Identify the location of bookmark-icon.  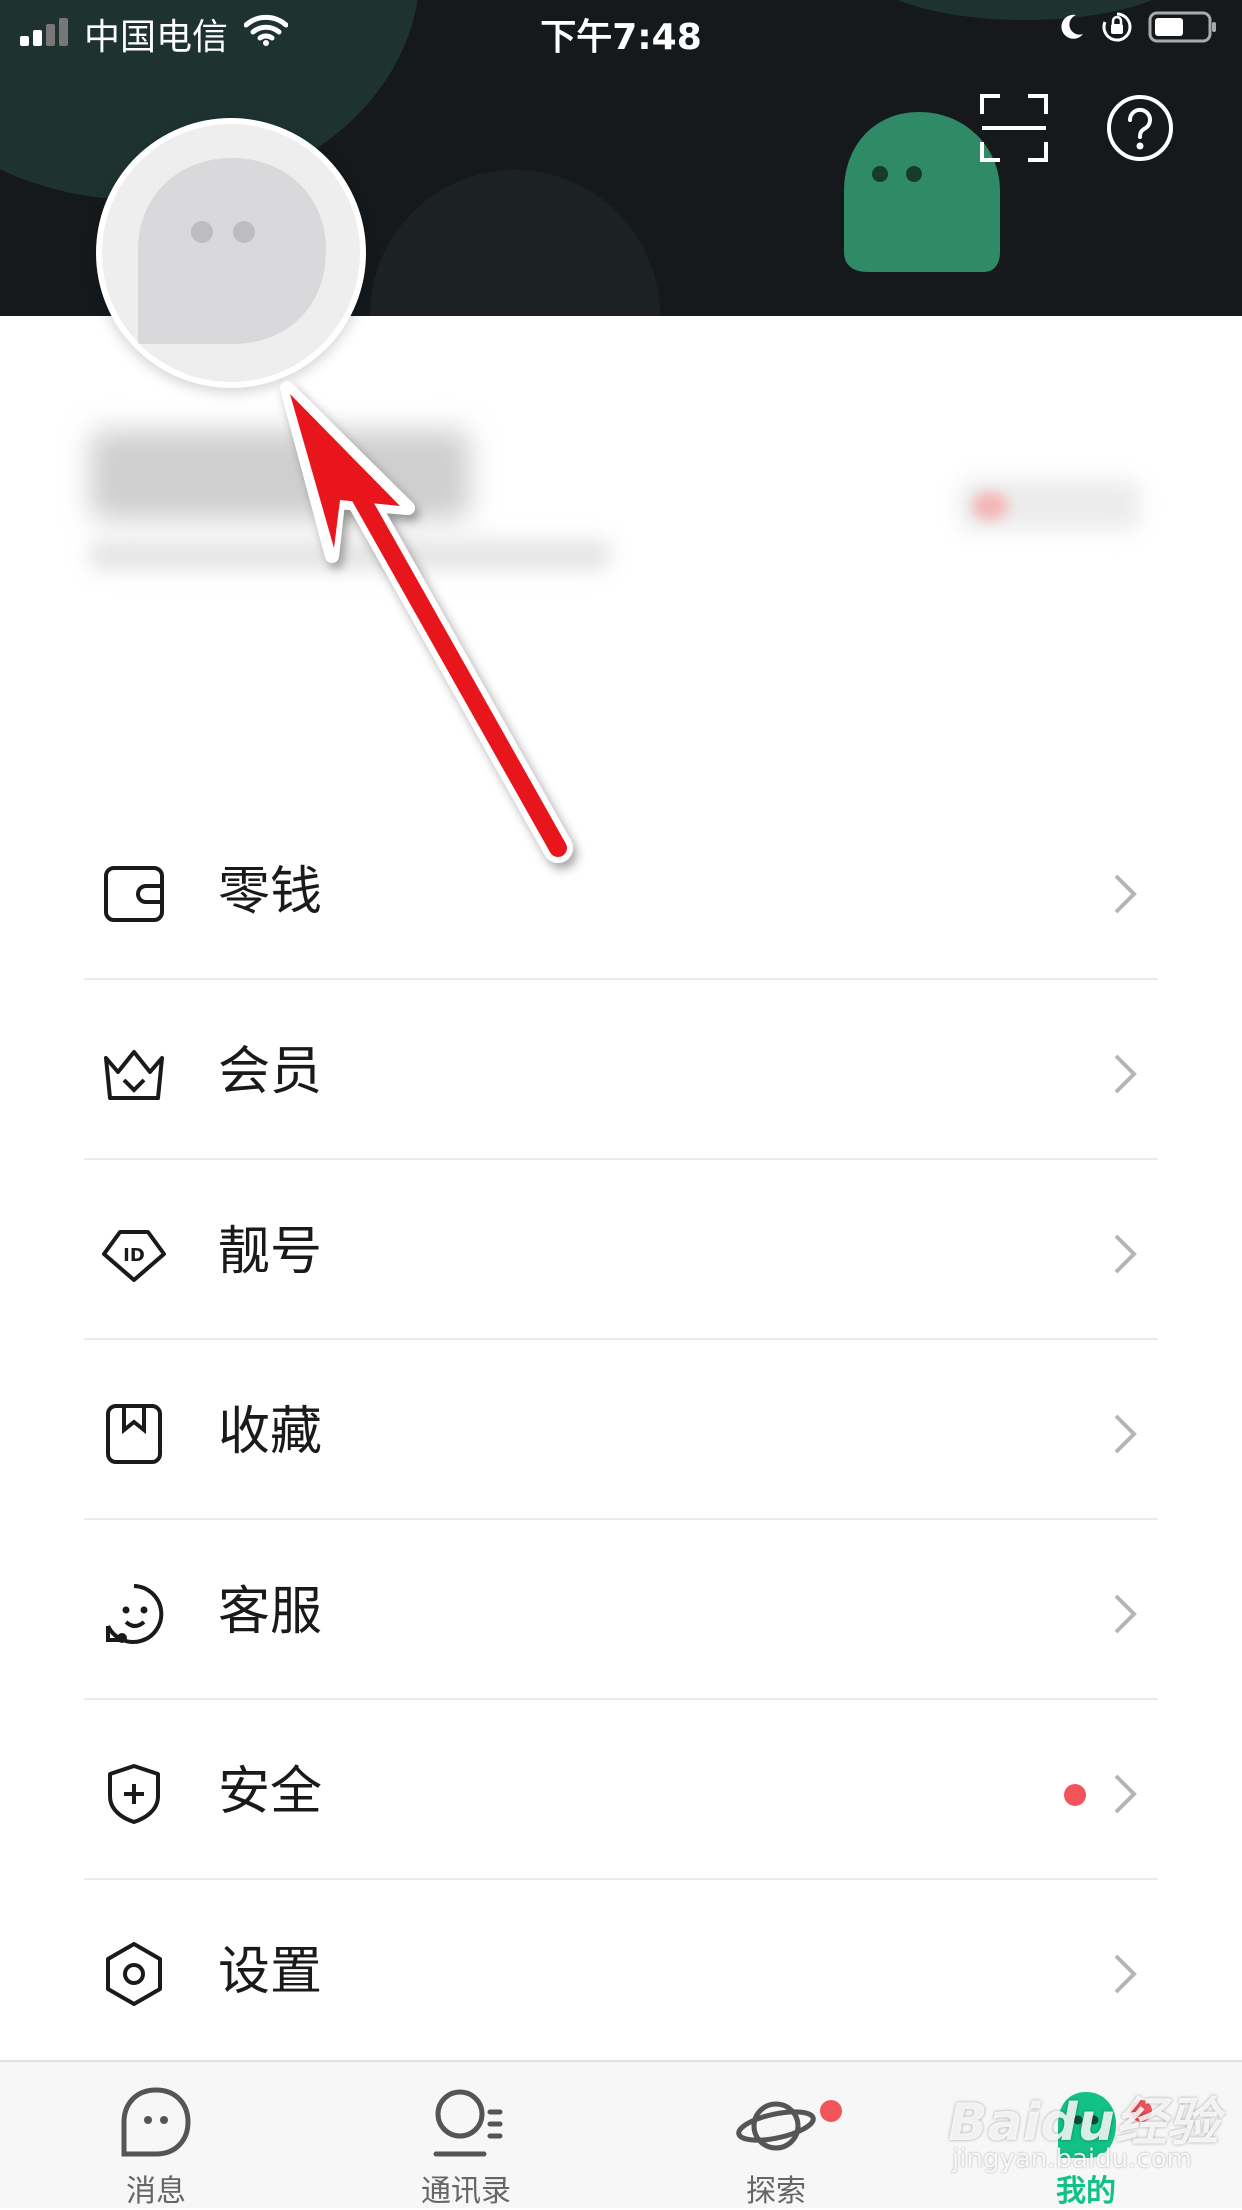
(134, 1434).